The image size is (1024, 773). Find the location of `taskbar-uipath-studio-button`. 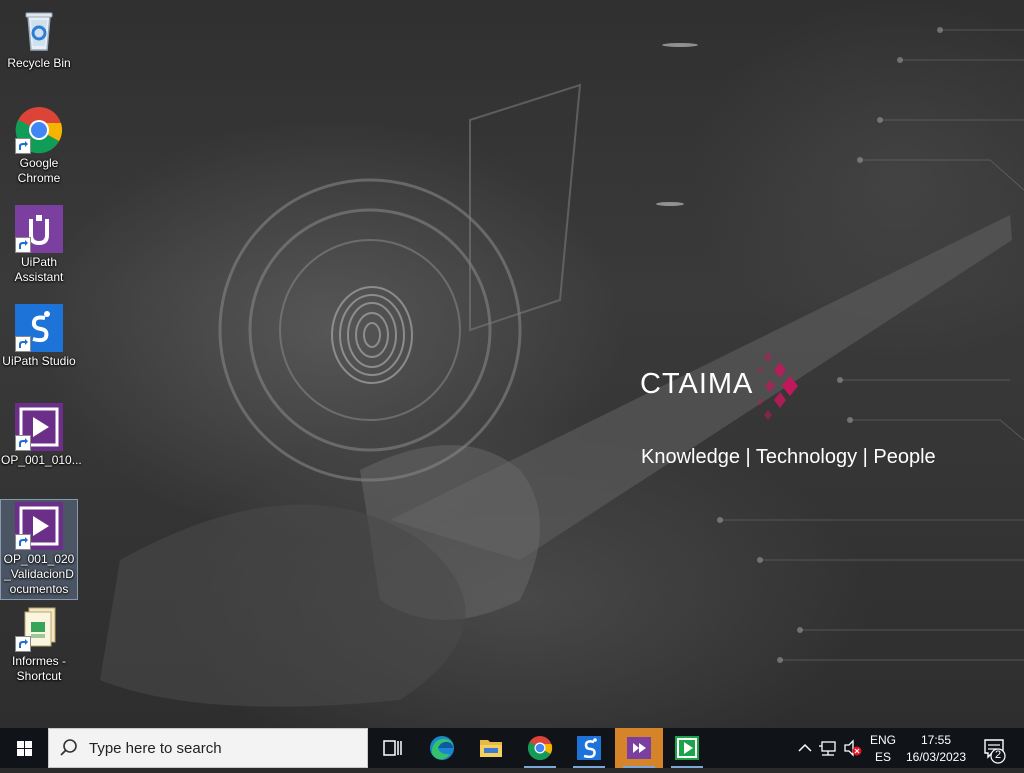

taskbar-uipath-studio-button is located at coordinates (589, 748).